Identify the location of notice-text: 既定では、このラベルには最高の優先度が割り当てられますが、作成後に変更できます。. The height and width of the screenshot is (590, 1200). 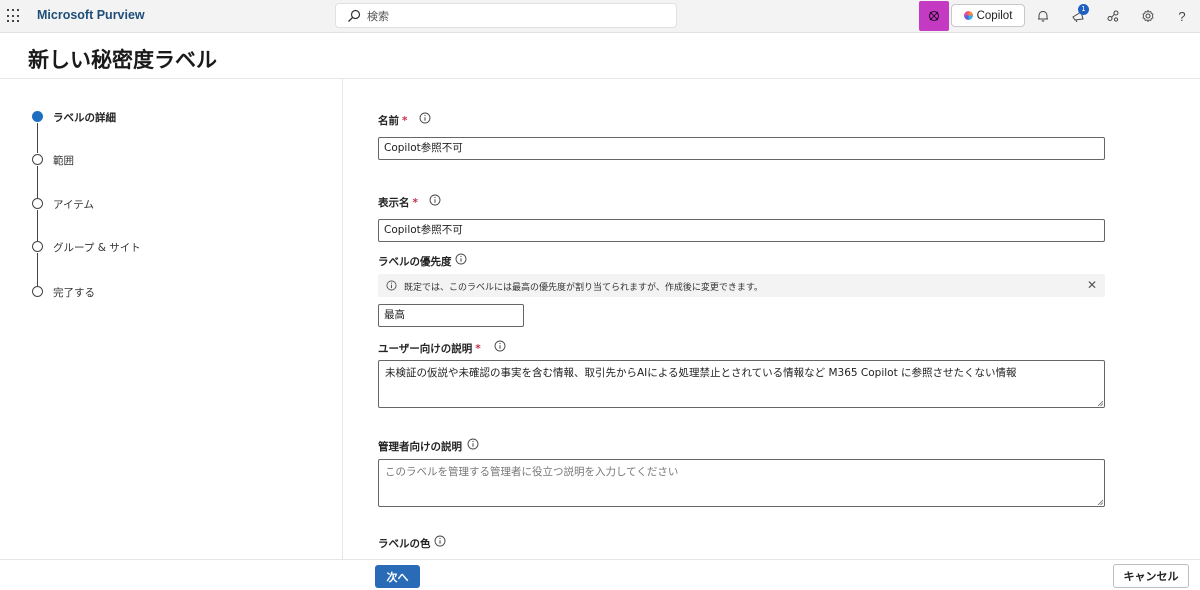
(583, 288).